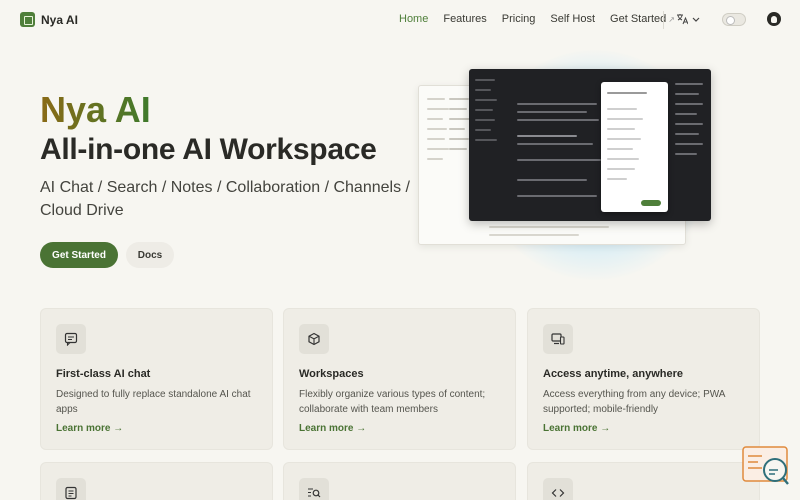 The image size is (800, 500). What do you see at coordinates (59, 19) in the screenshot?
I see `brand-name: Nya AI` at bounding box center [59, 19].